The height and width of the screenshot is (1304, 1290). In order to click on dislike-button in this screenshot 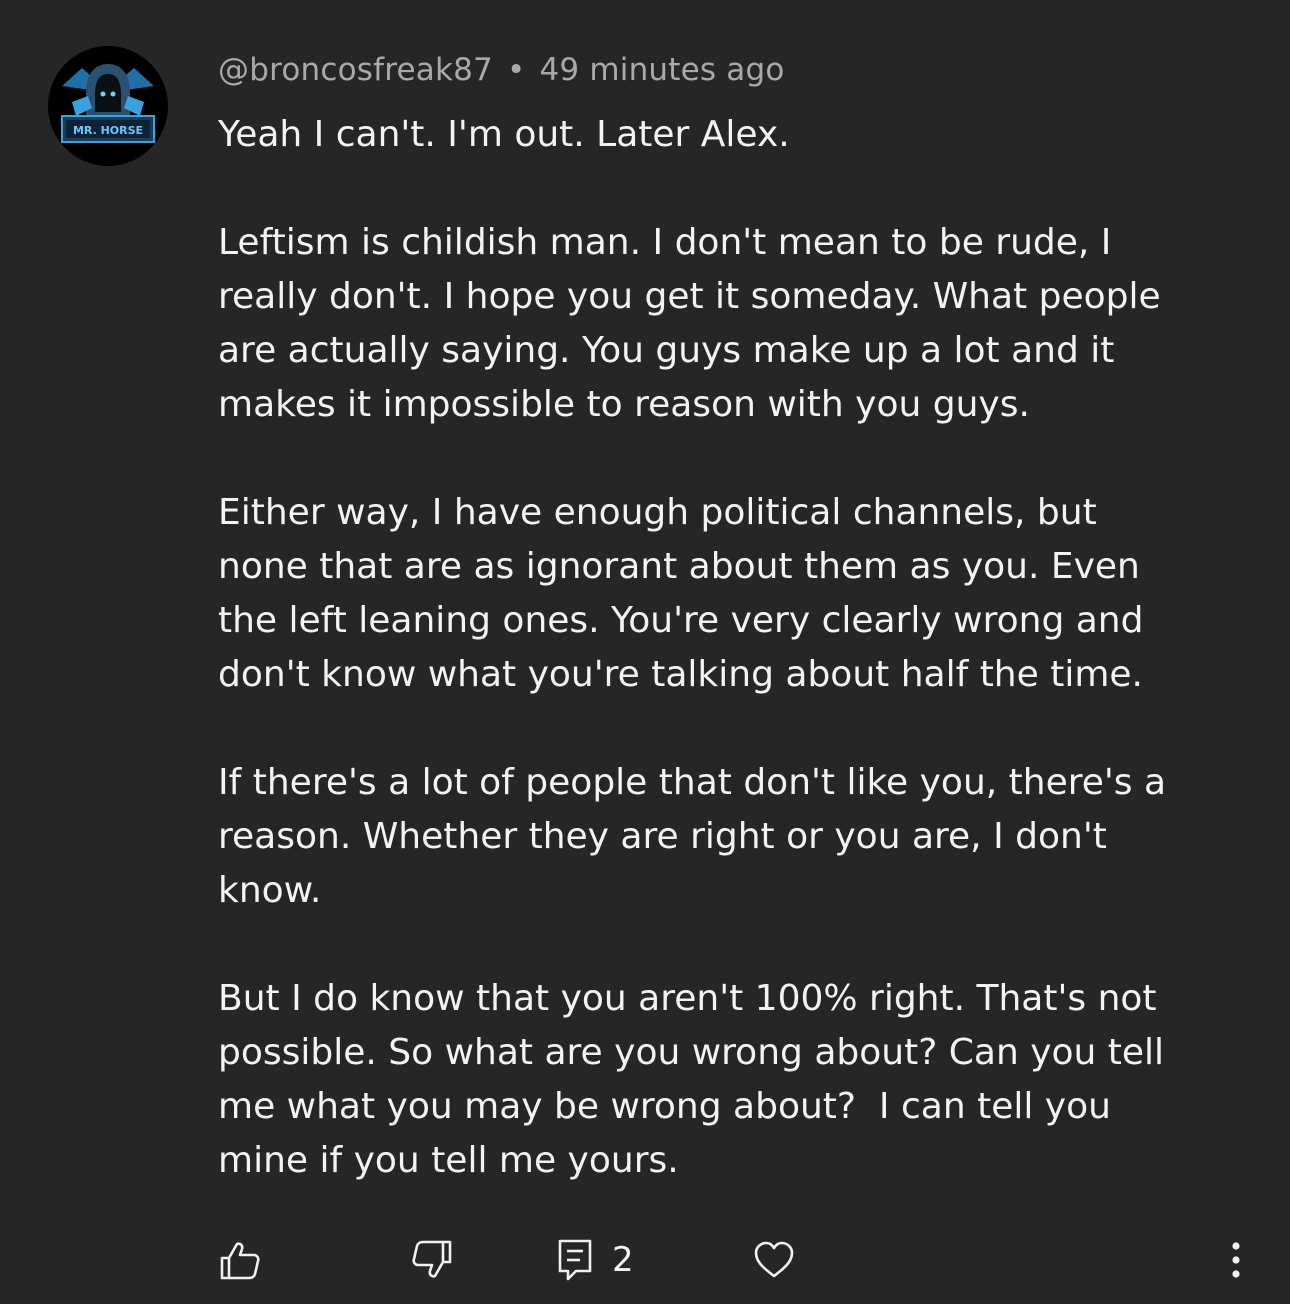, I will do `click(432, 1260)`.